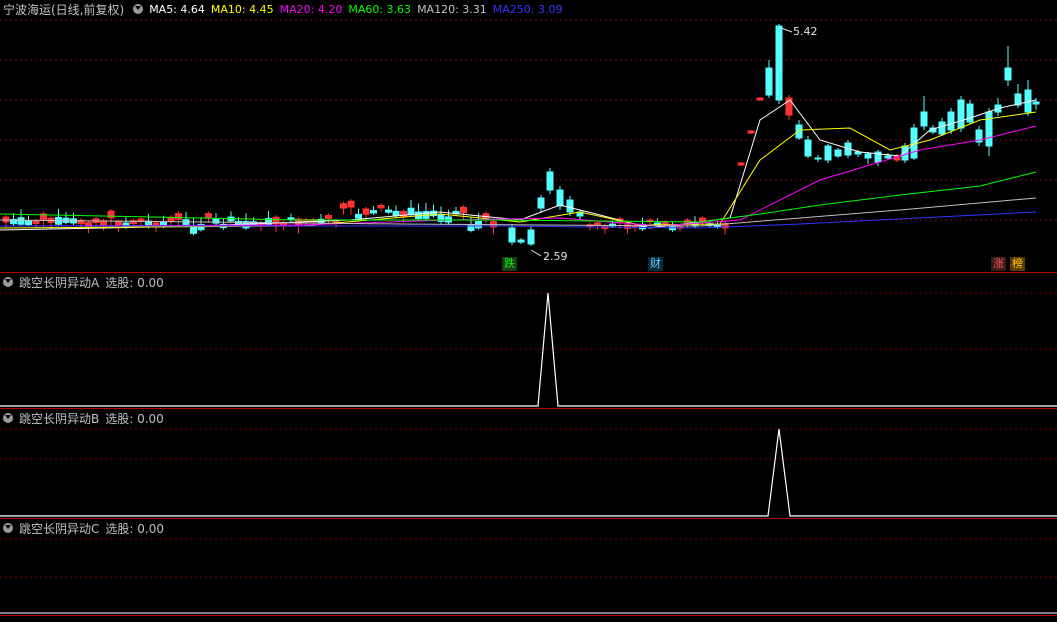 The width and height of the screenshot is (1057, 622). I want to click on indicator-a-title: 跳空长阴异动A, so click(59, 282).